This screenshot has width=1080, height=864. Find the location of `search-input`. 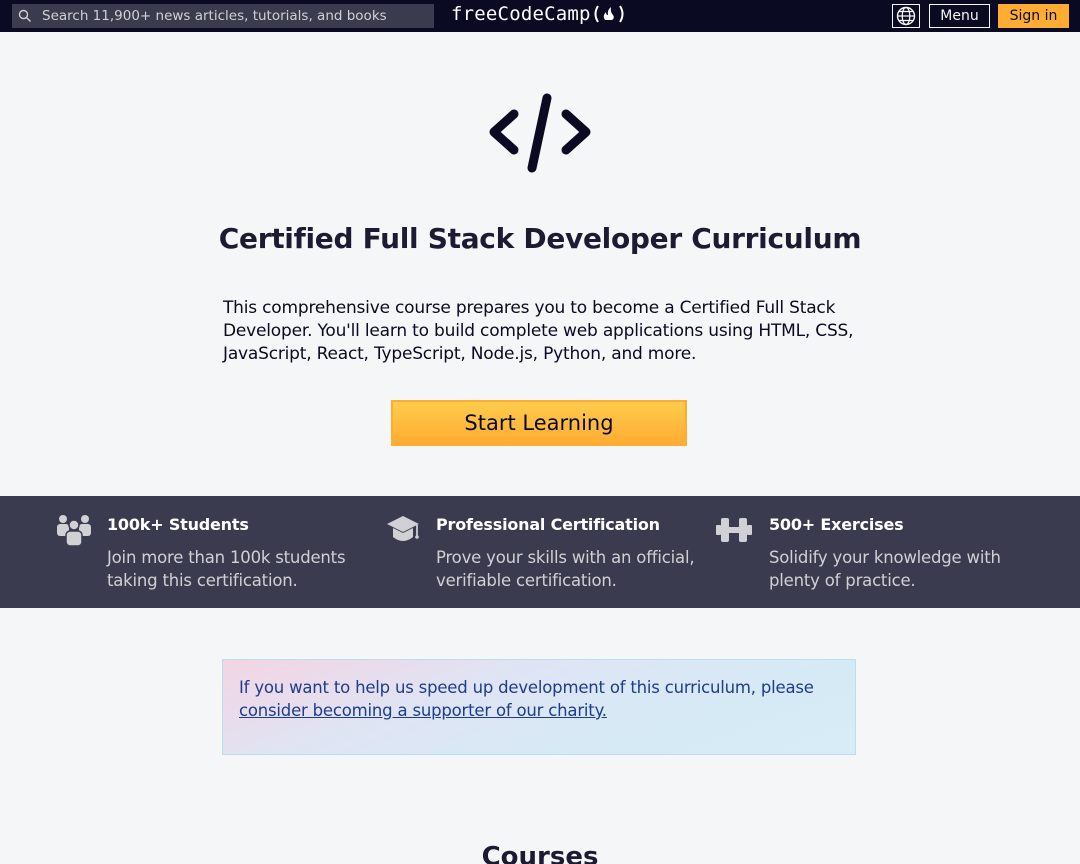

search-input is located at coordinates (238, 16).